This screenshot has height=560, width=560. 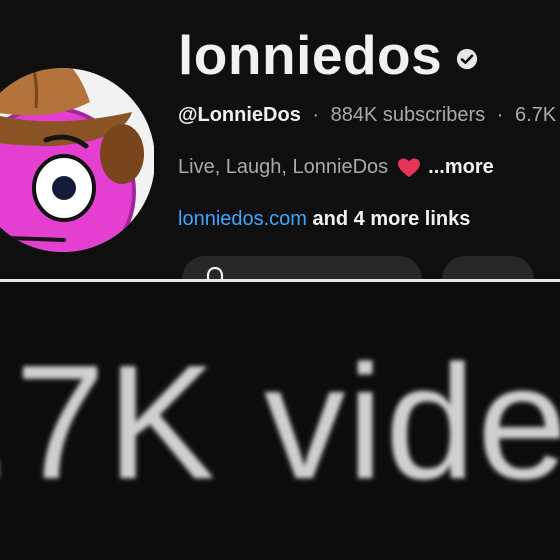 I want to click on channel-name: lonniedos, so click(x=328, y=55).